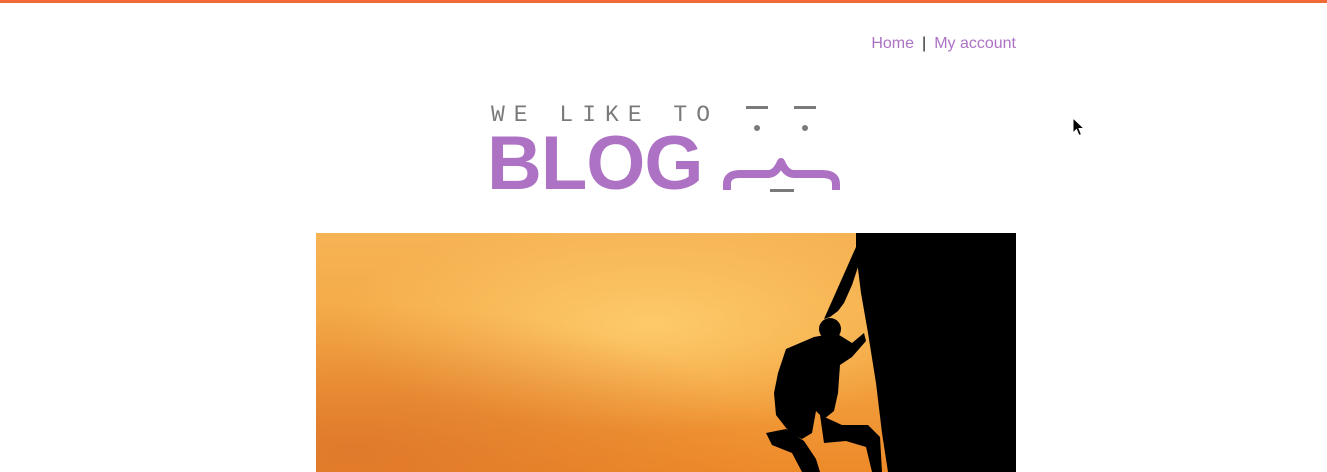 The image size is (1327, 472). I want to click on site-logo: WE LIKE TO BLOG, so click(666, 153).